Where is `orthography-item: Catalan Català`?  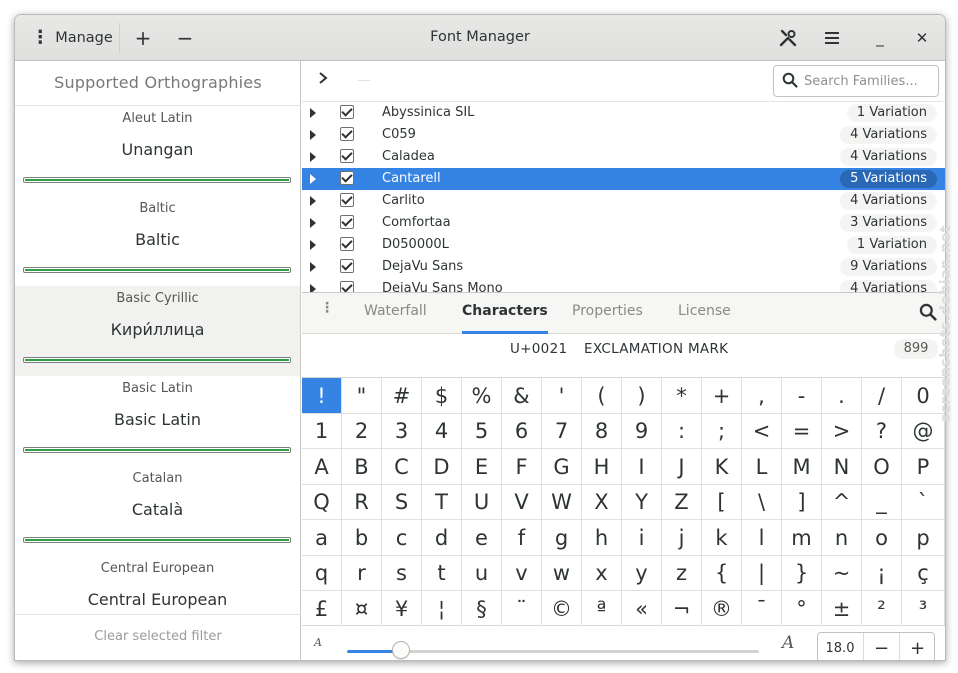
orthography-item: Catalan Català is located at coordinates (157, 511).